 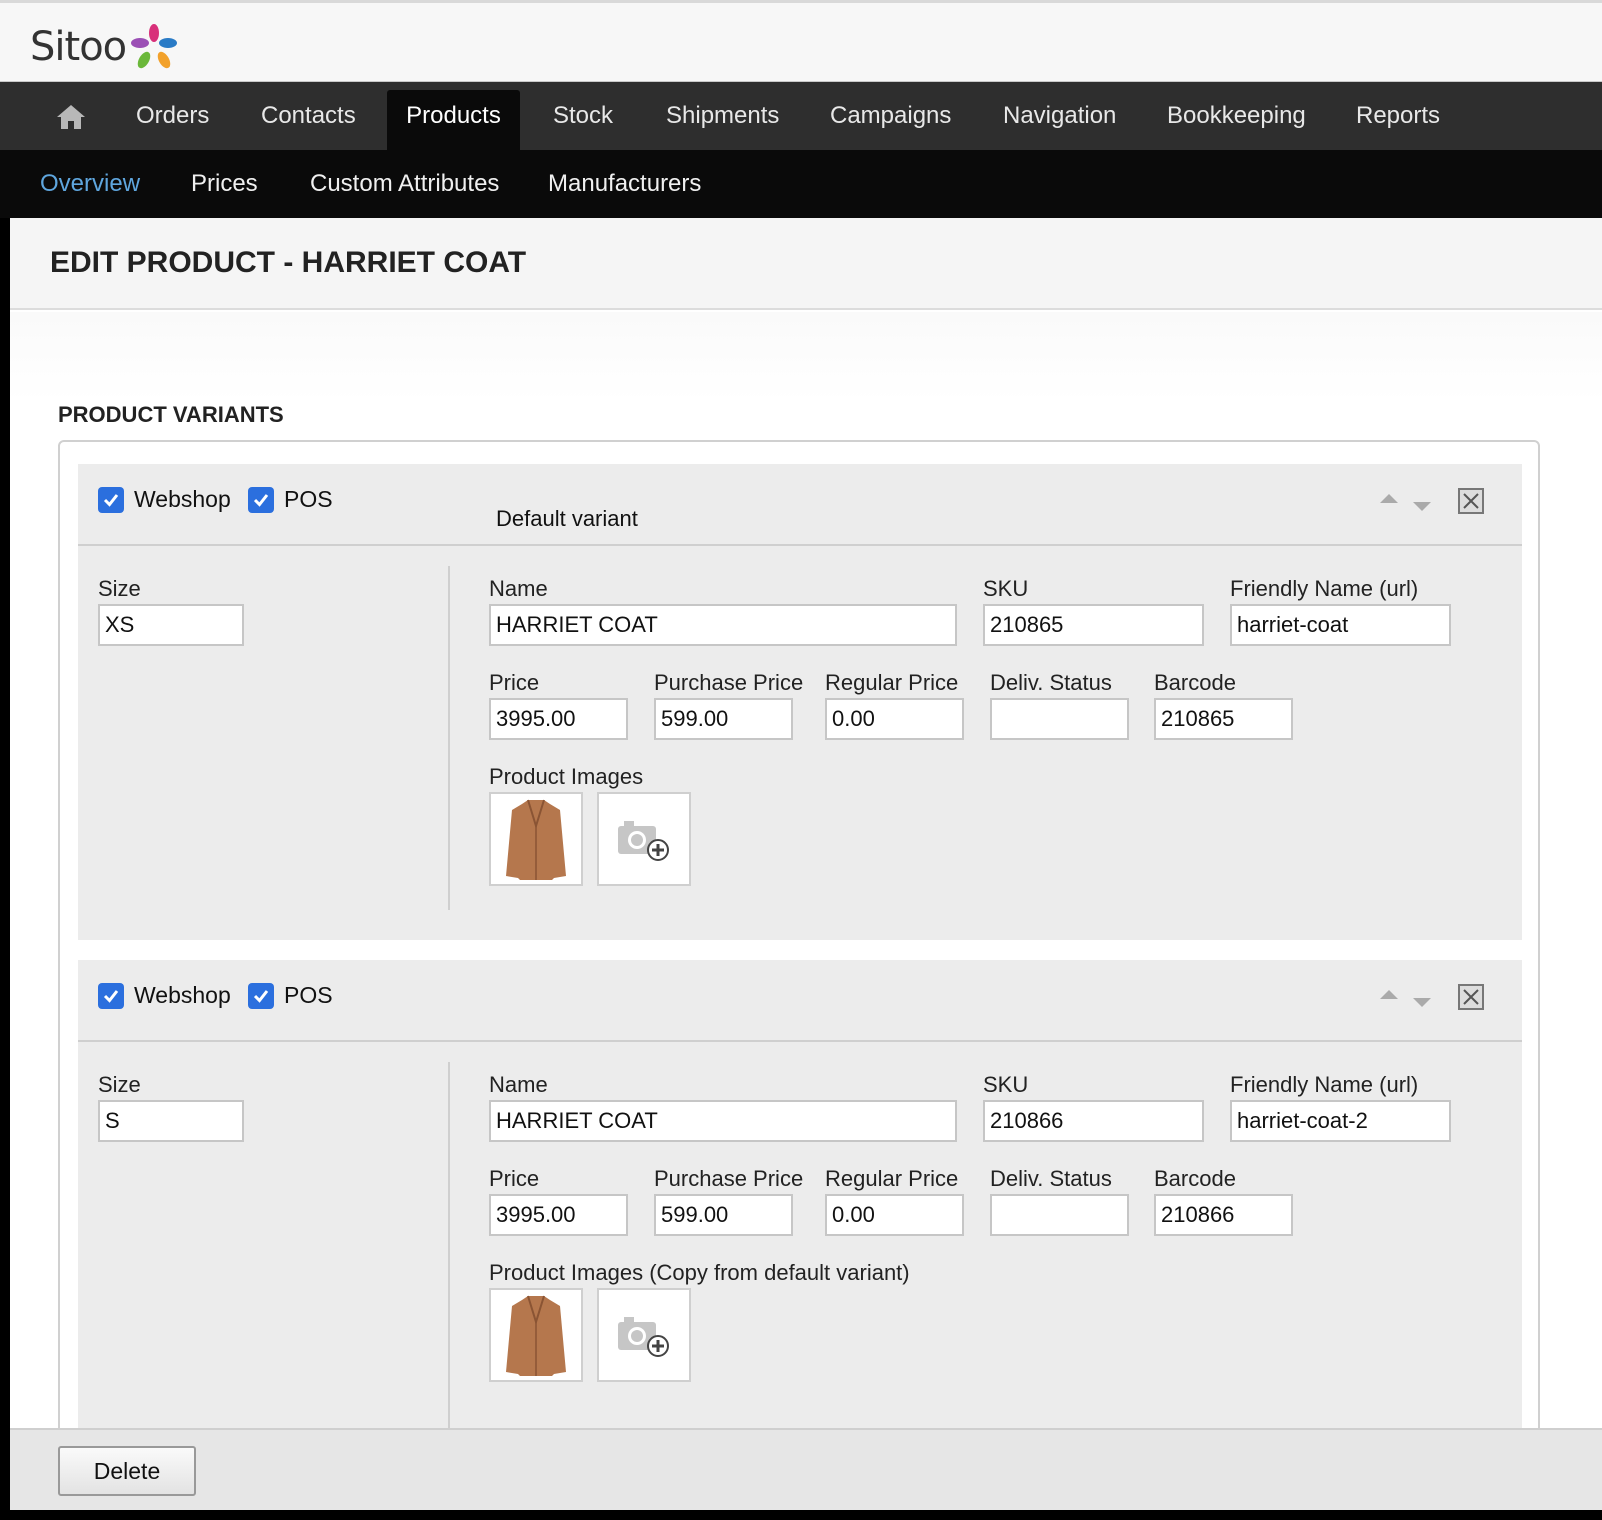 What do you see at coordinates (566, 776) in the screenshot?
I see `product-images-label: Product Images` at bounding box center [566, 776].